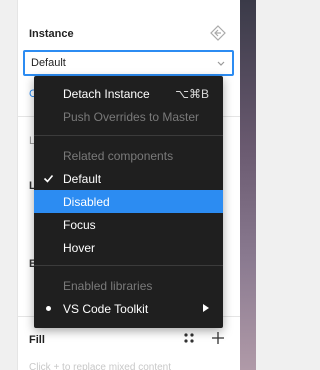 The height and width of the screenshot is (370, 320). What do you see at coordinates (221, 63) in the screenshot?
I see `chevron-down-icon` at bounding box center [221, 63].